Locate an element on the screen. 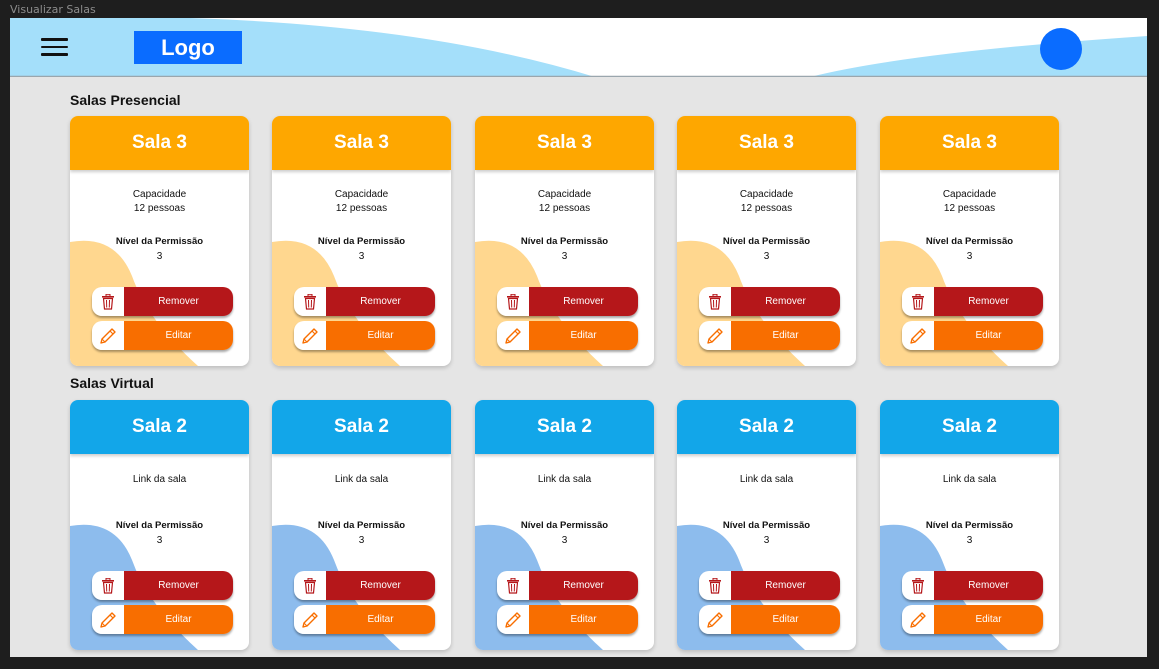 Image resolution: width=1159 pixels, height=669 pixels. logo: Logo is located at coordinates (188, 47).